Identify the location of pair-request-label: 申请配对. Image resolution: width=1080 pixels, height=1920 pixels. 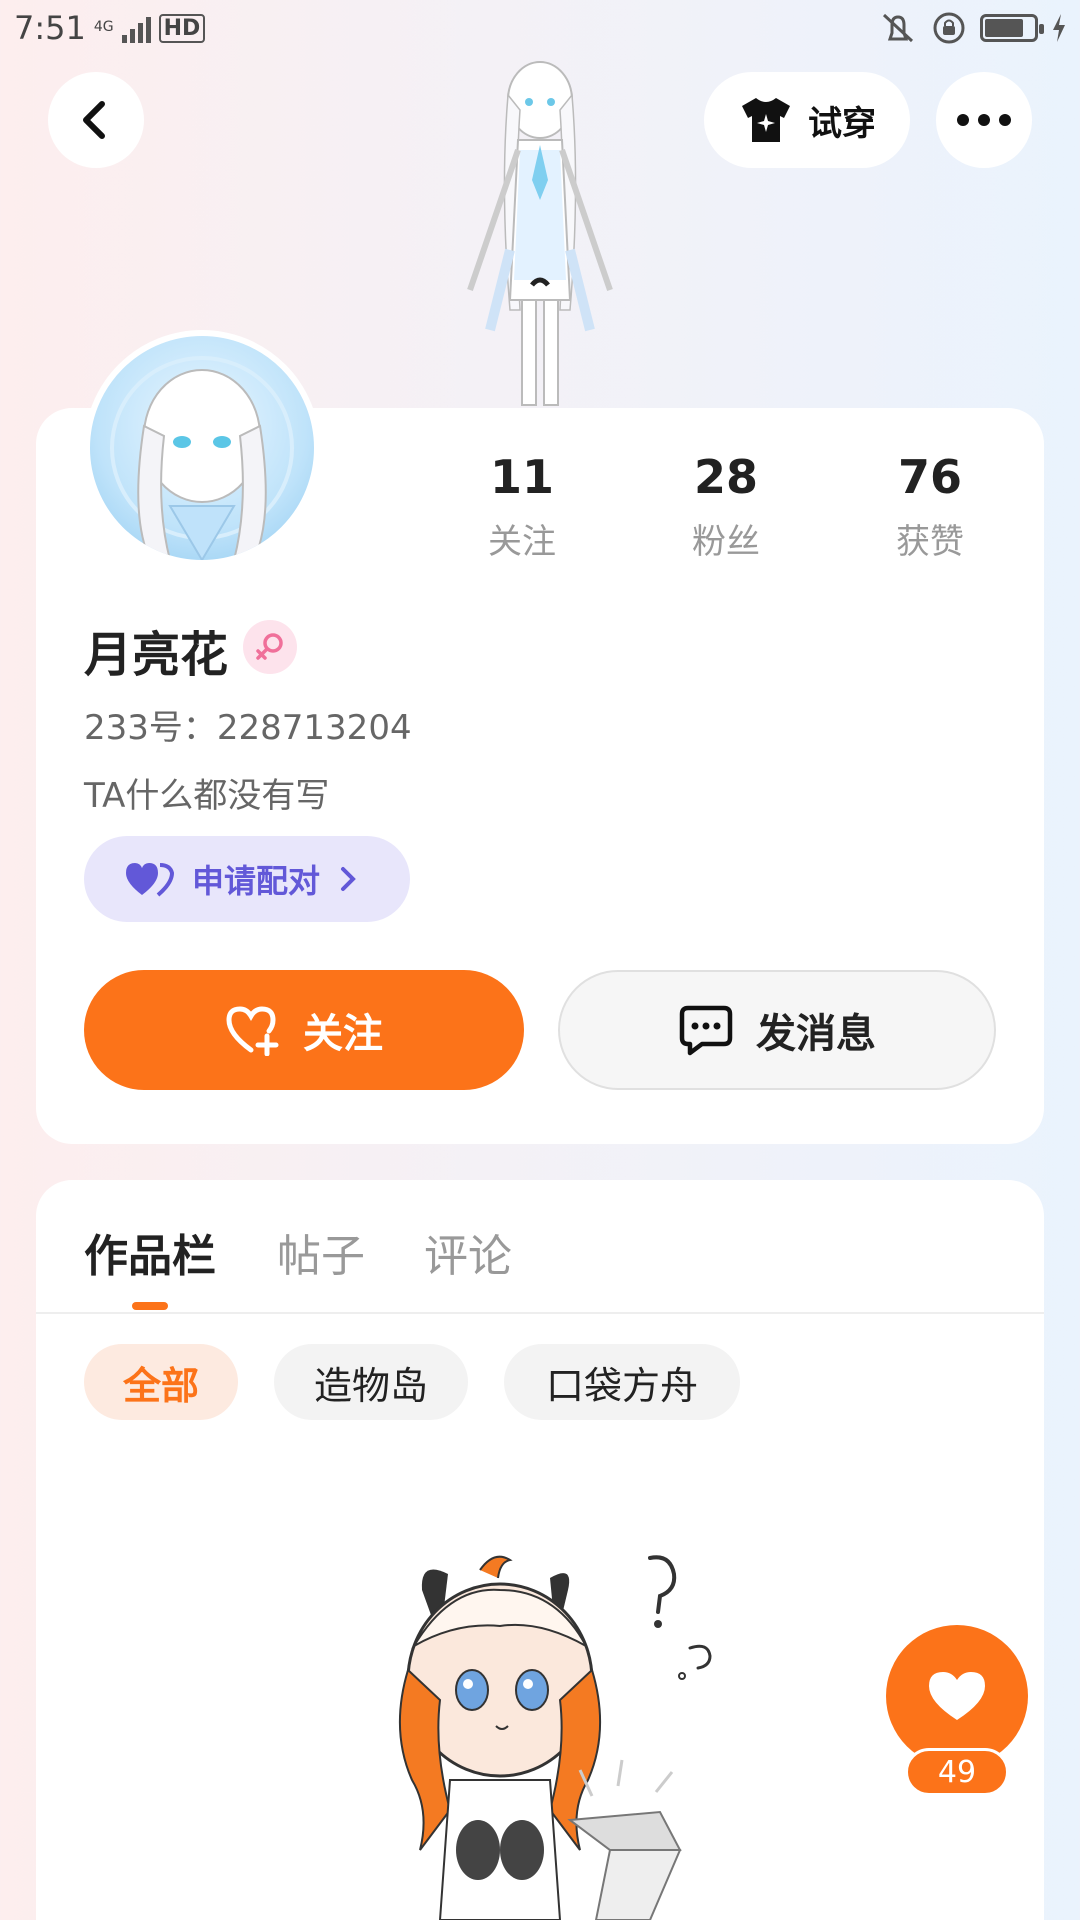
(256, 881).